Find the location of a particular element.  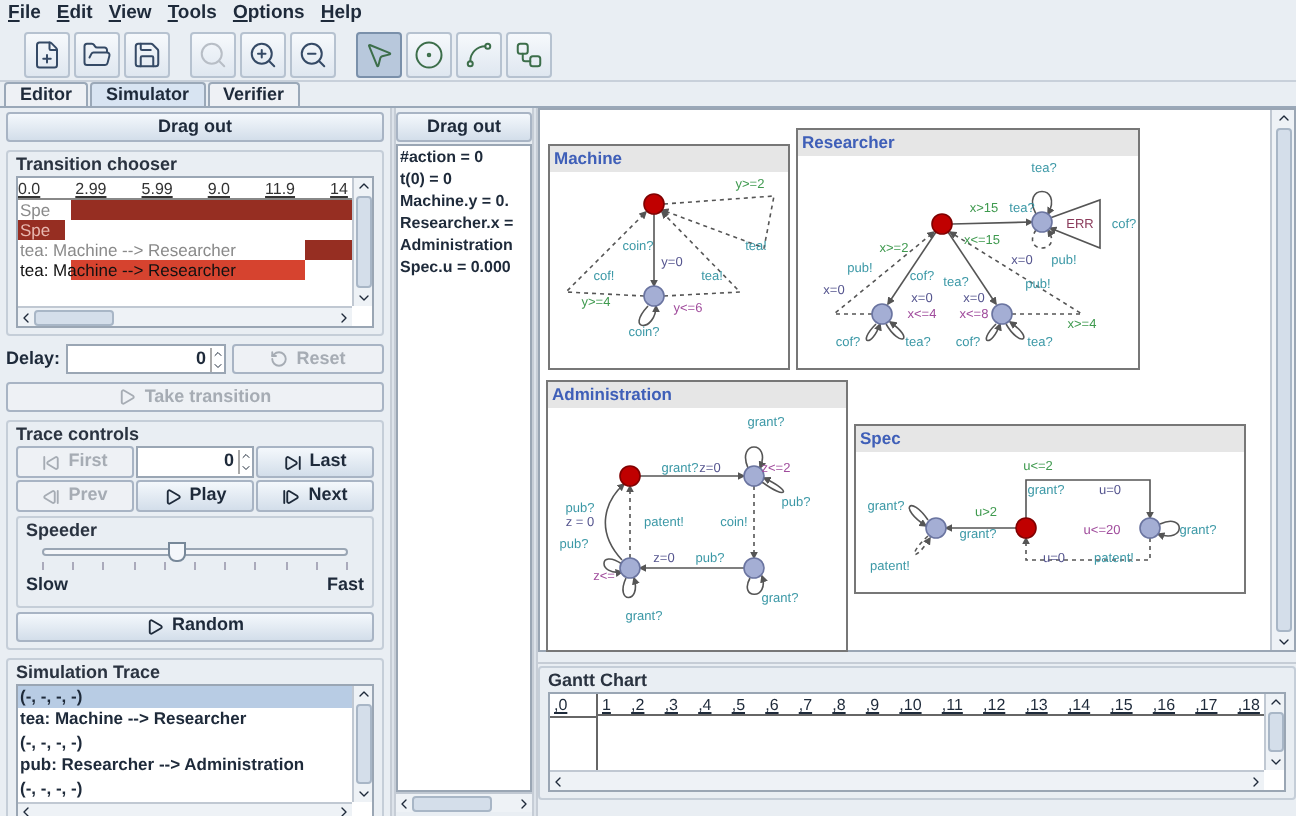

menu-item: Help is located at coordinates (341, 14).